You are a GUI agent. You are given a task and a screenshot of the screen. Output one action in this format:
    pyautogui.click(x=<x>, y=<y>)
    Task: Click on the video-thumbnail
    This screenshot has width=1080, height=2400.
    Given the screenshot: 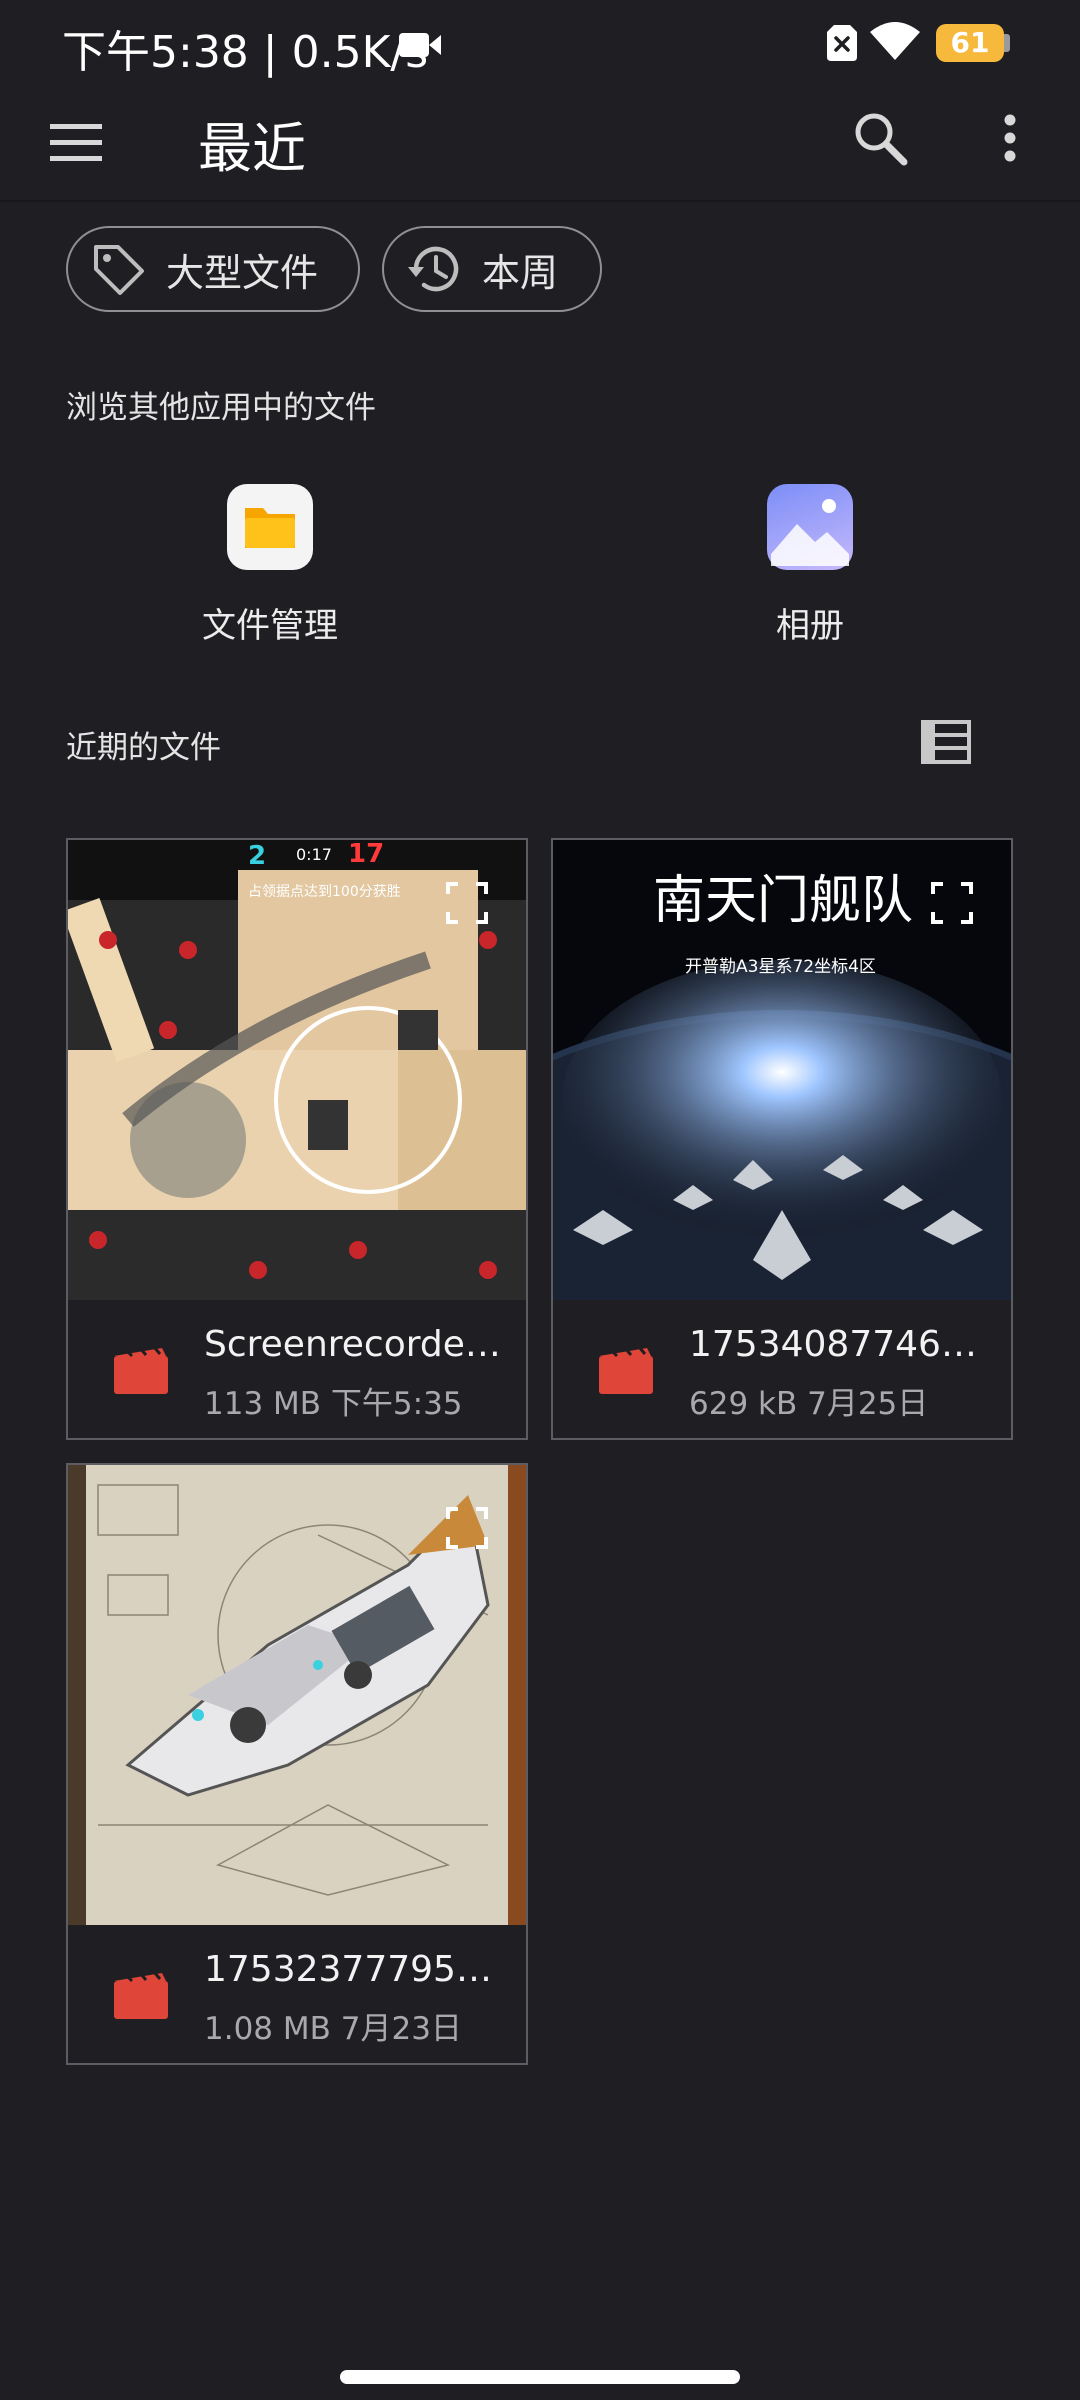 What is the action you would take?
    pyautogui.click(x=297, y=1695)
    